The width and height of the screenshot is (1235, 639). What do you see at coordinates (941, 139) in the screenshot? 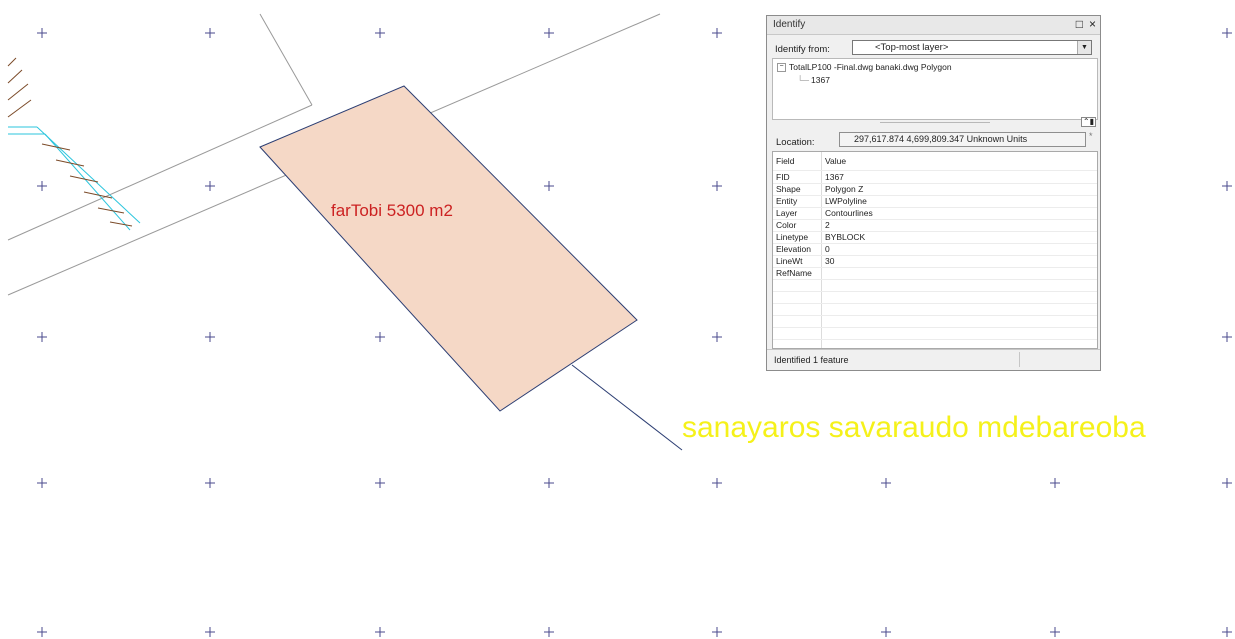
I see `location-value: 297,617.874 4,699,809.347 Unknown Units` at bounding box center [941, 139].